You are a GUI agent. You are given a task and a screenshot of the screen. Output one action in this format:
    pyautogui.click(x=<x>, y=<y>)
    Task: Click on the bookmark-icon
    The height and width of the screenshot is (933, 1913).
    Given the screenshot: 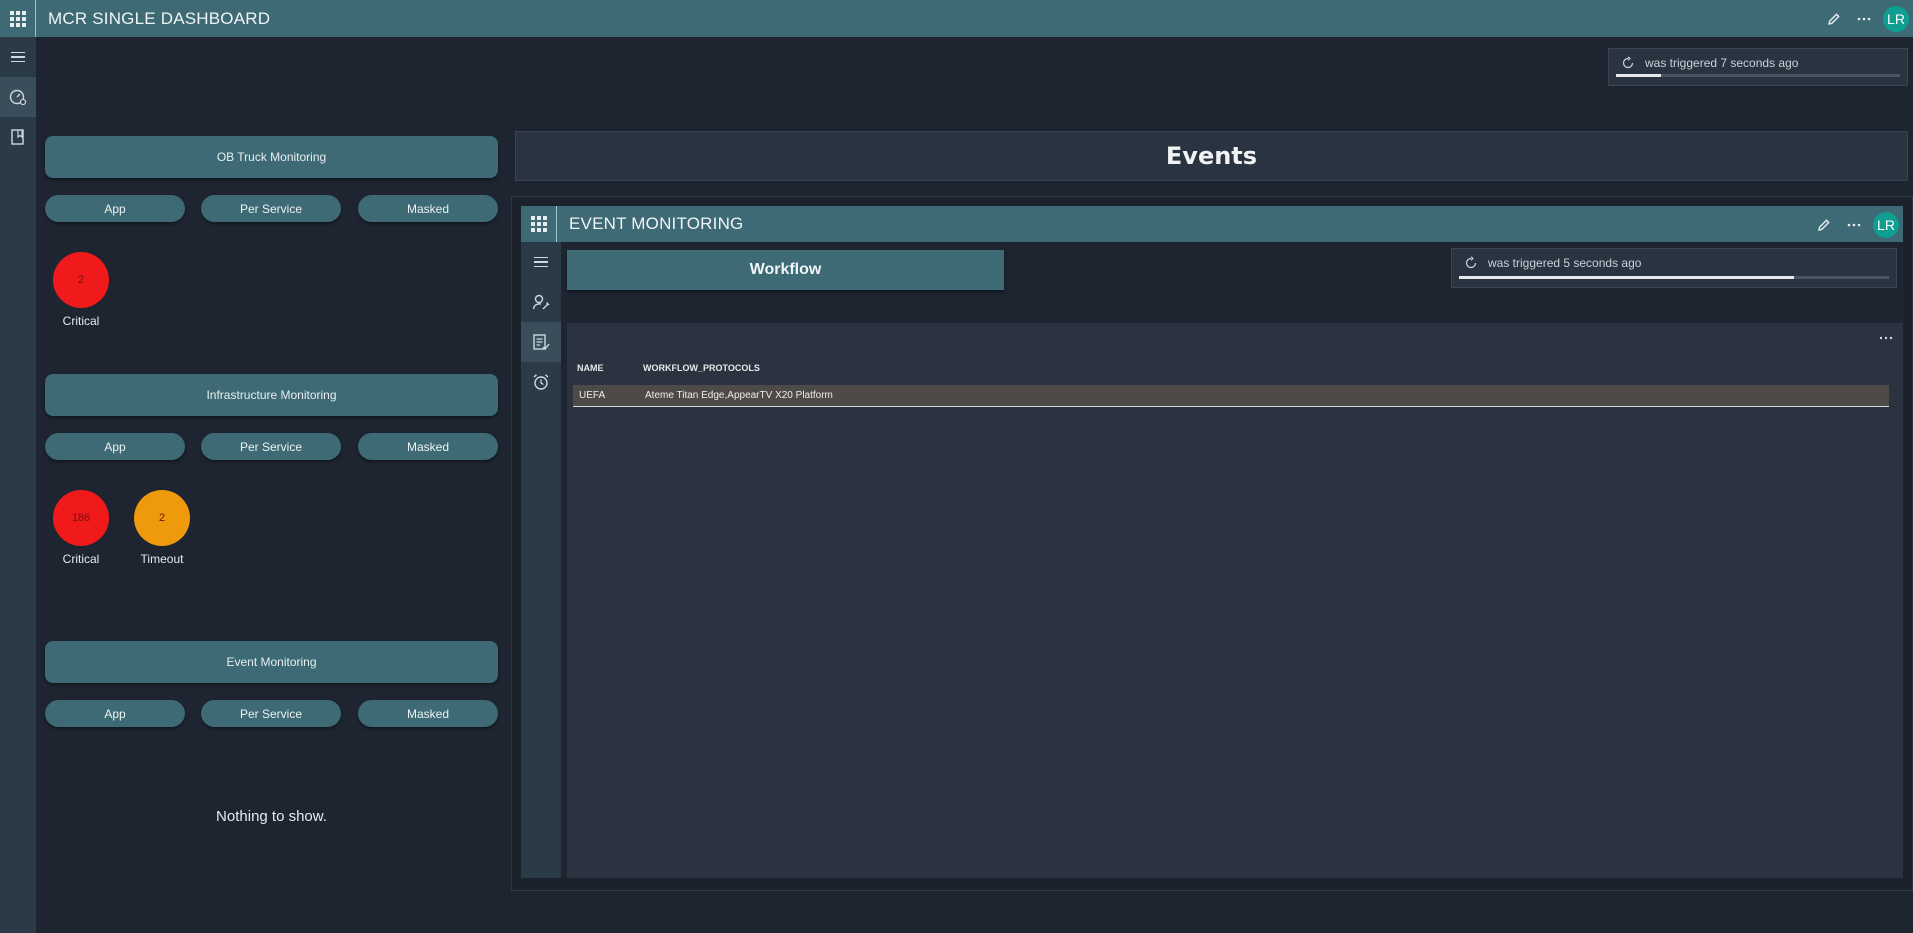 What is the action you would take?
    pyautogui.click(x=17, y=137)
    